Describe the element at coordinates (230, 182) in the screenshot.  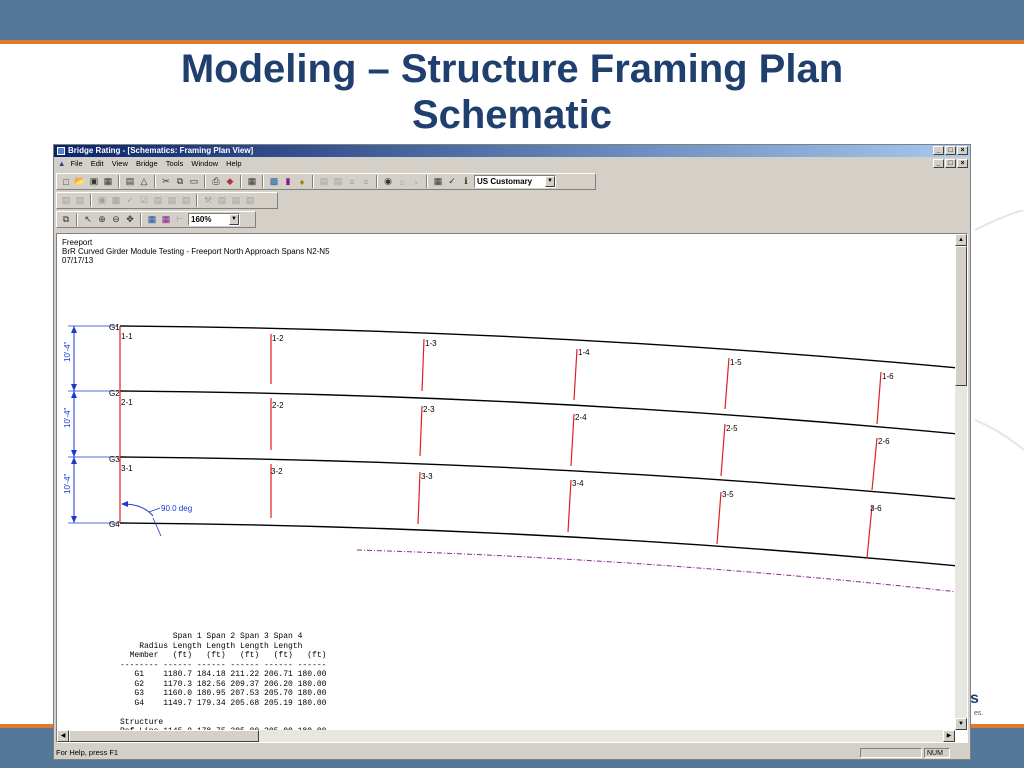
I see `print-preview-icon: ◆` at that location.